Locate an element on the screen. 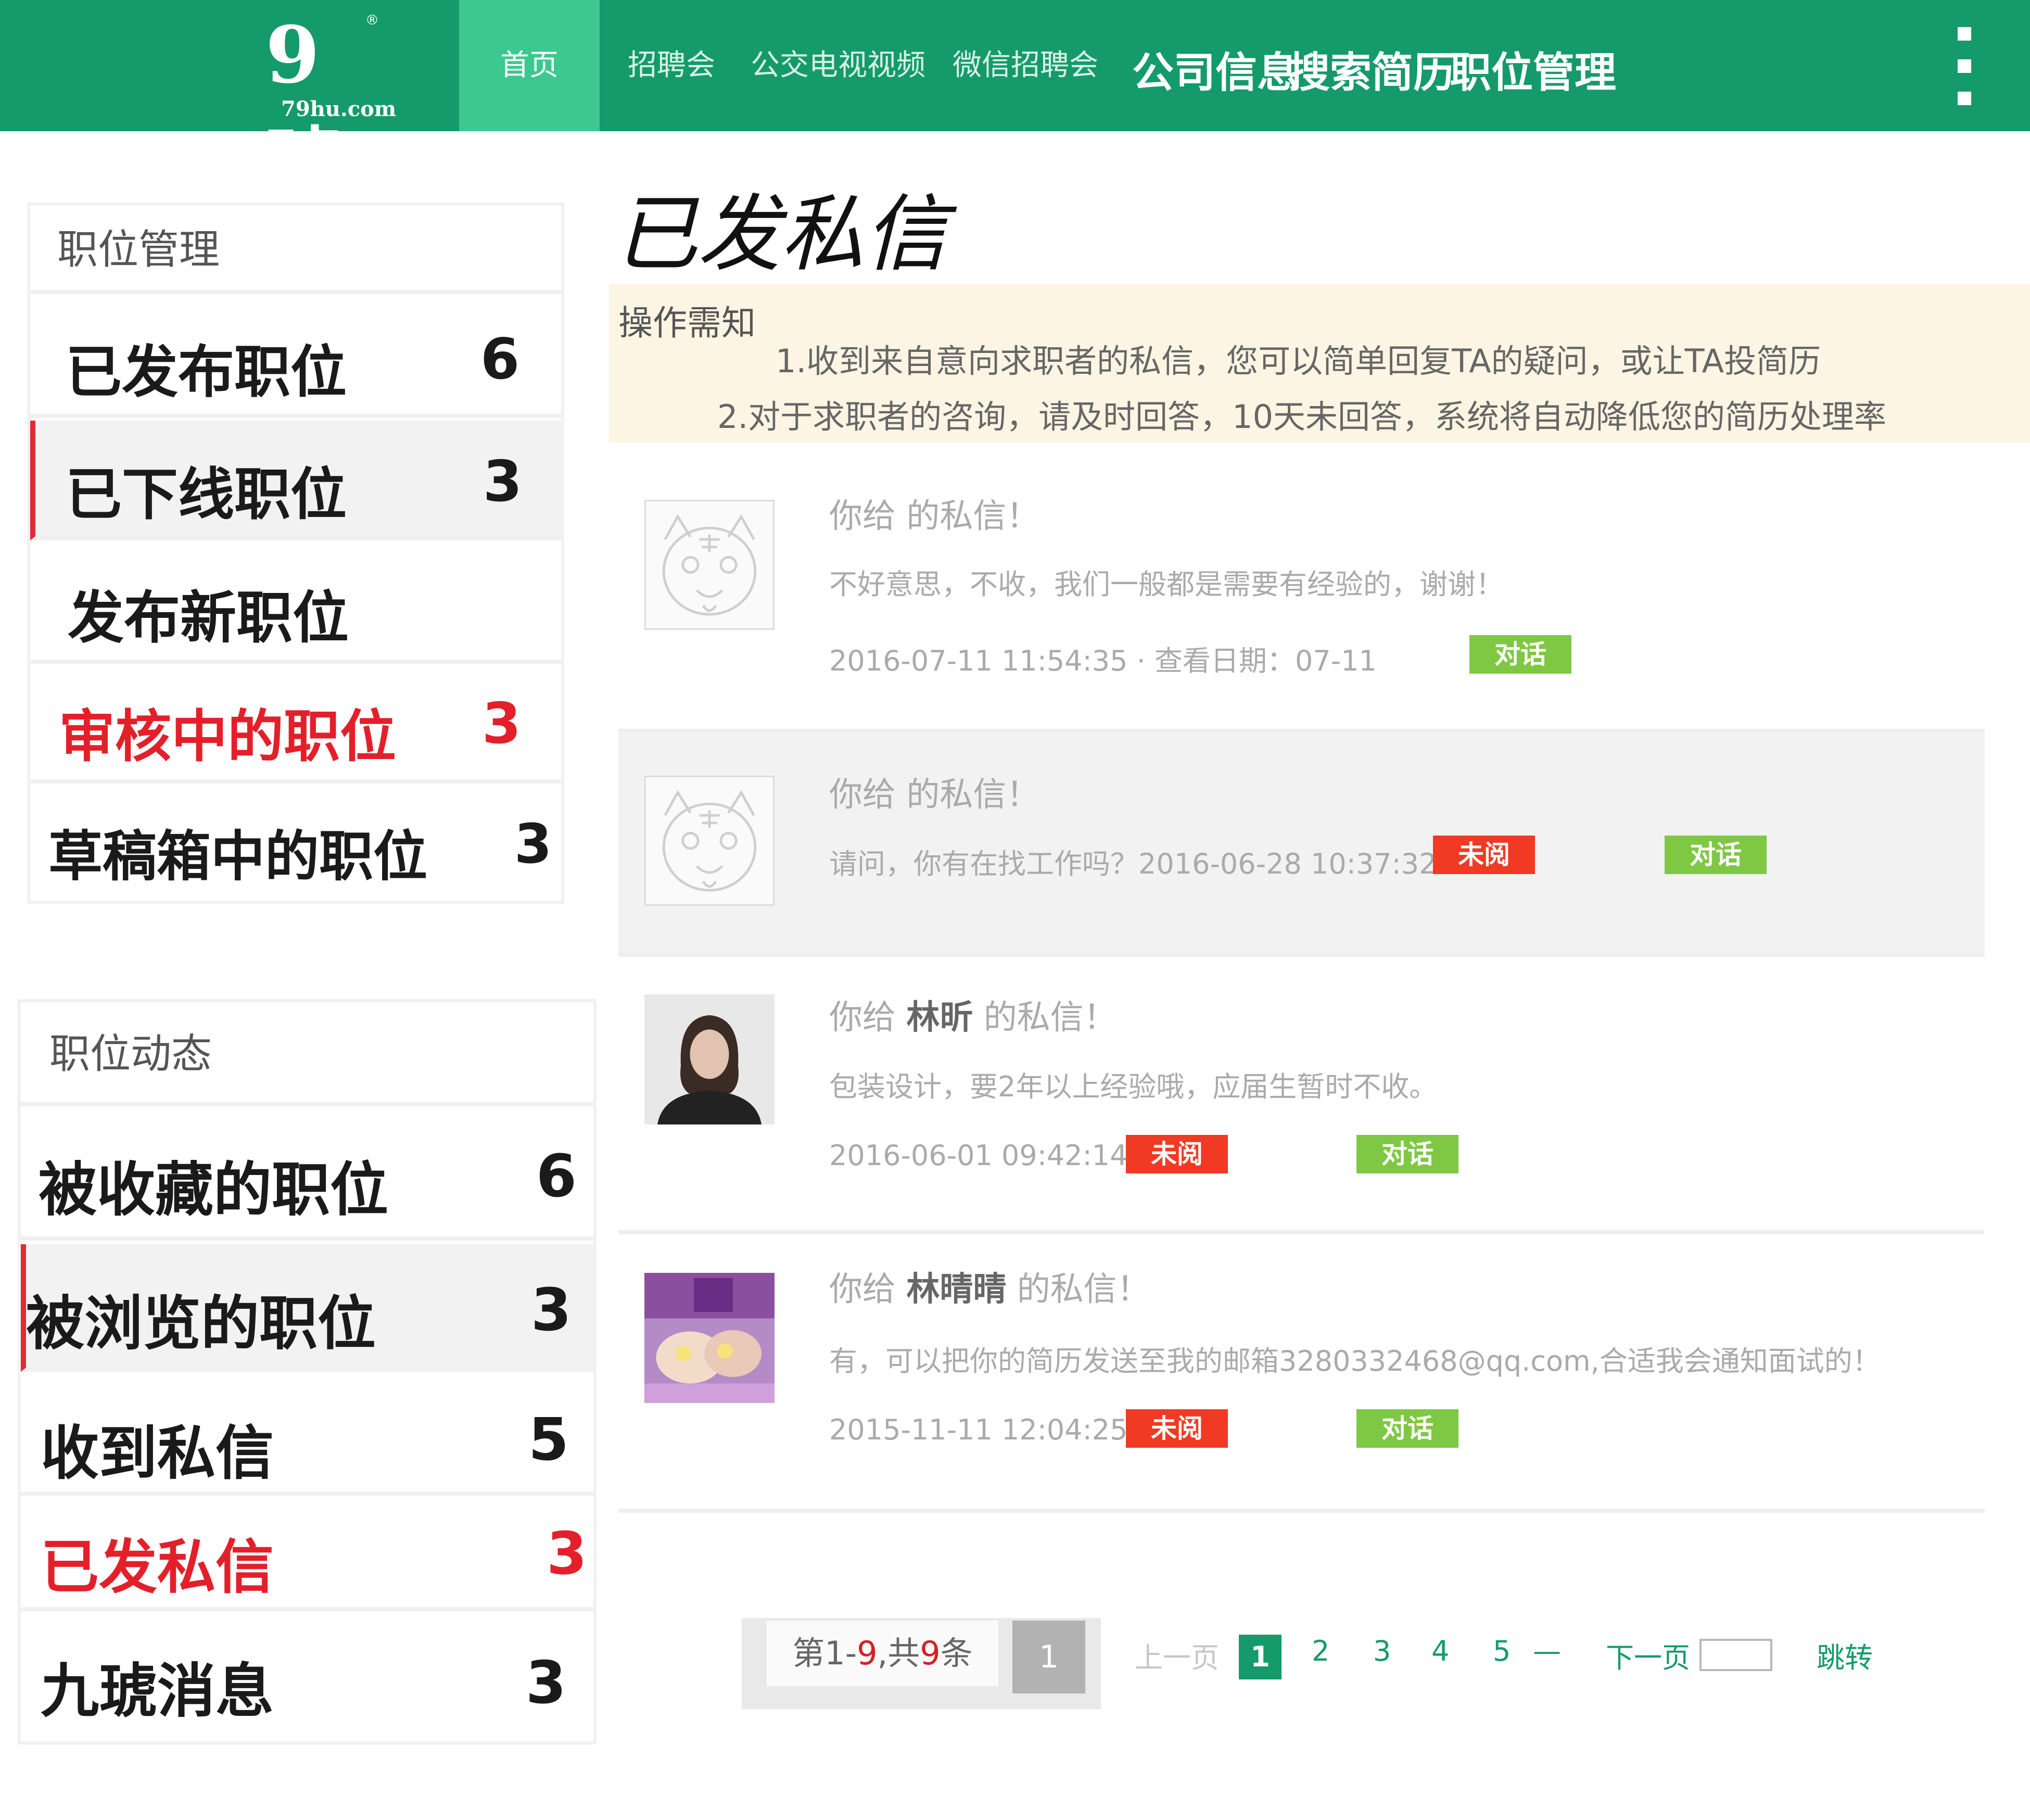 The image size is (2030, 1820). pagination-page-2: 2 is located at coordinates (1321, 1651).